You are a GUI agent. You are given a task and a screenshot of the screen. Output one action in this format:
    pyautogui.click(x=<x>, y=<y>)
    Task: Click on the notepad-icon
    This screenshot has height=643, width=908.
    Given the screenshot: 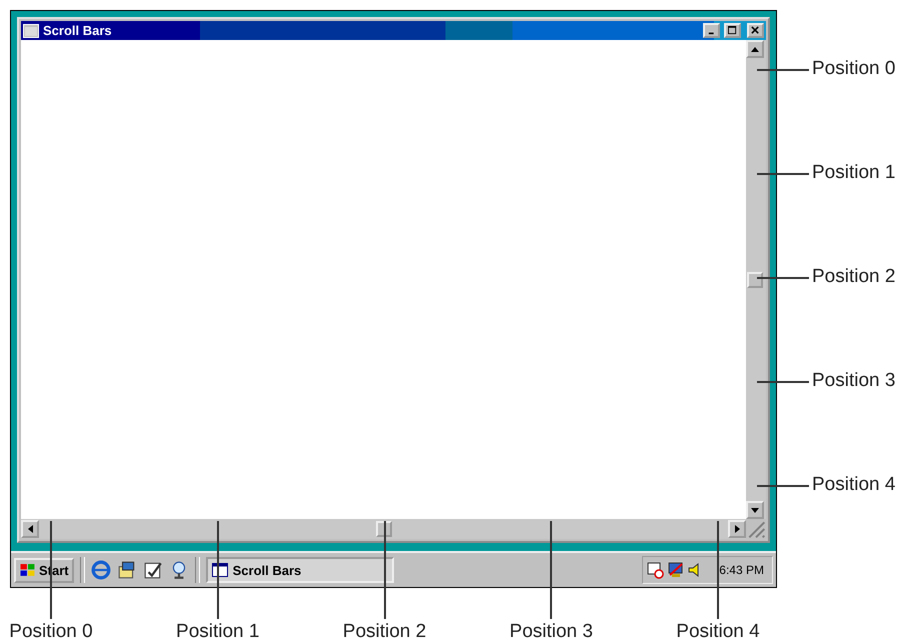 What is the action you would take?
    pyautogui.click(x=152, y=570)
    